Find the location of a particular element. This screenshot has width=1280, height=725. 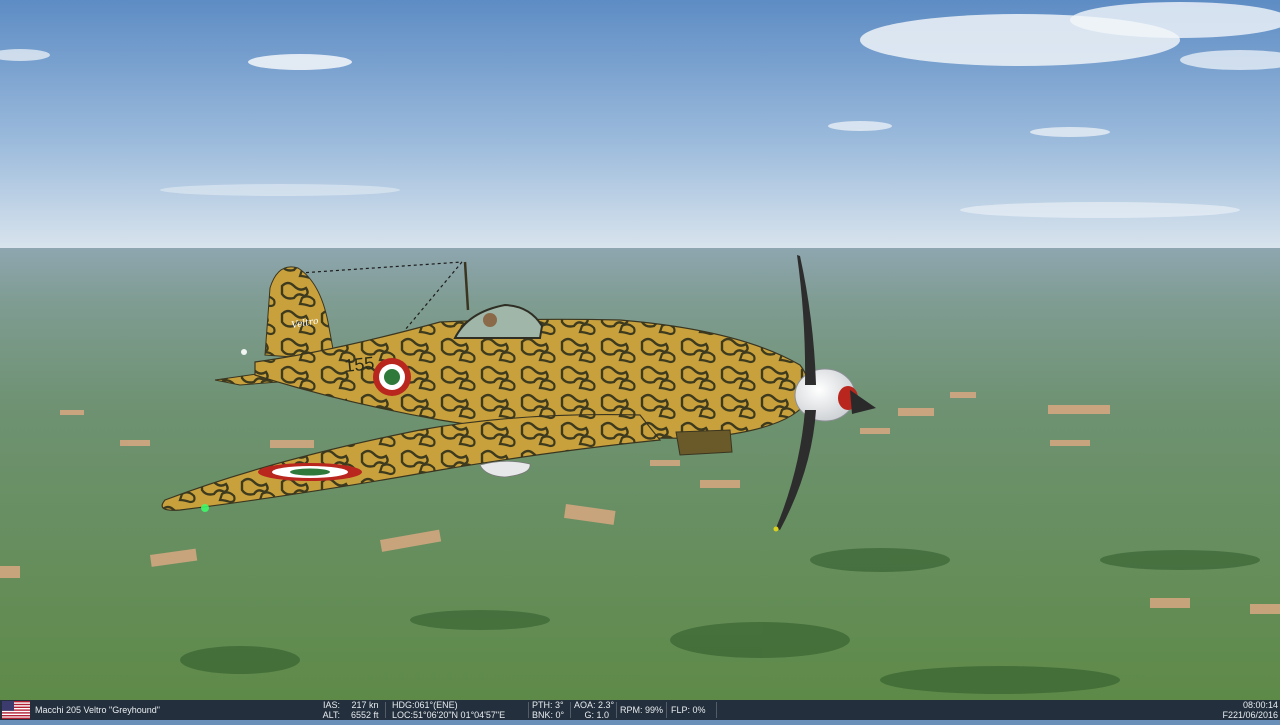

hdg-label: HDG: is located at coordinates (403, 705).